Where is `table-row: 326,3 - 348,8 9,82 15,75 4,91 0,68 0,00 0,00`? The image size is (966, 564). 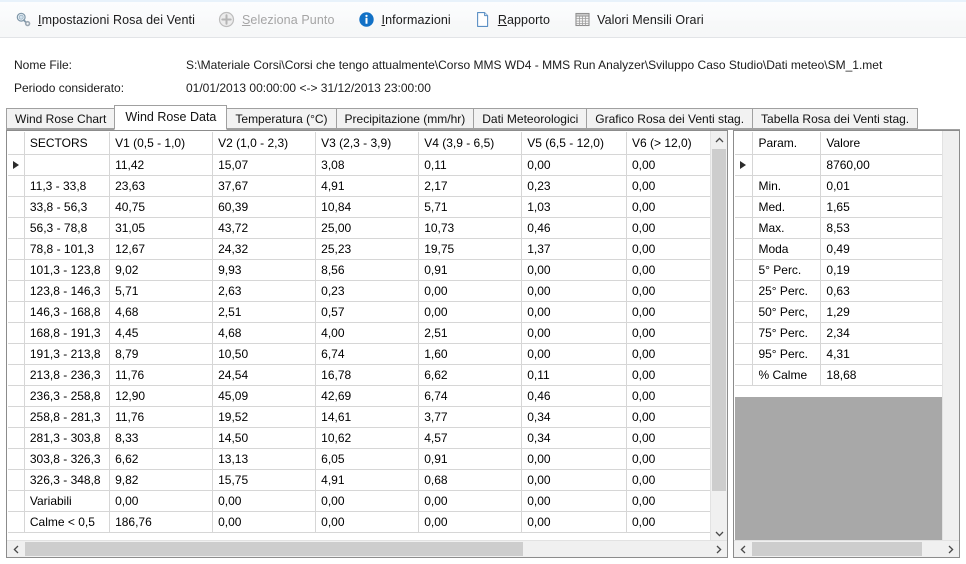 table-row: 326,3 - 348,8 9,82 15,75 4,91 0,68 0,00 0,00 is located at coordinates (359, 480).